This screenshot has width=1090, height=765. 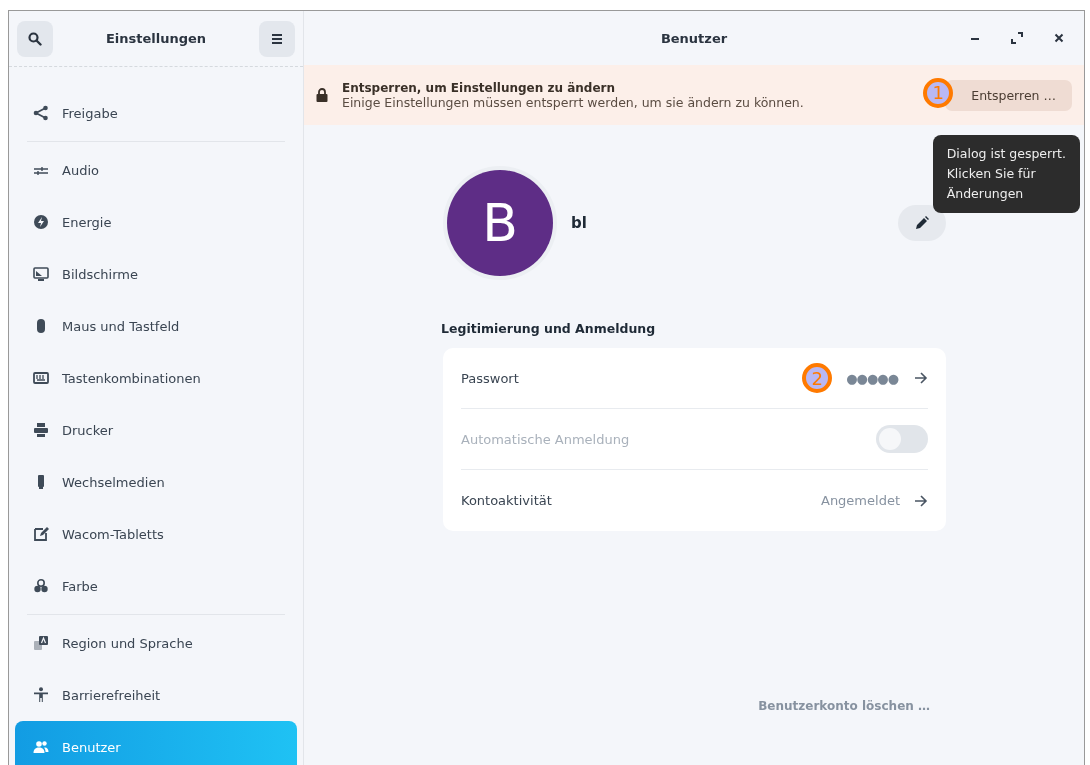 What do you see at coordinates (1006, 174) in the screenshot?
I see `tooltip: Dialog ist gesperrt. Klicken Sie für Änderungen` at bounding box center [1006, 174].